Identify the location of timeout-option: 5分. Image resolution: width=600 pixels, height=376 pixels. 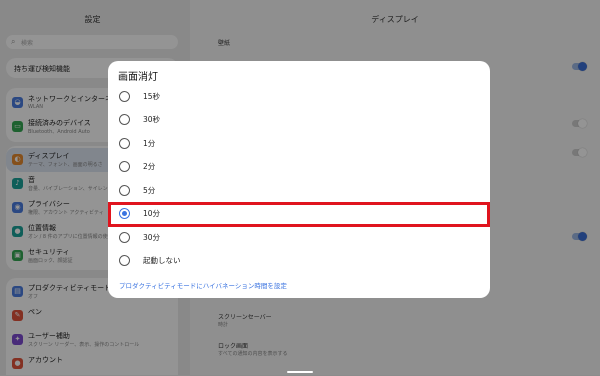
(299, 191).